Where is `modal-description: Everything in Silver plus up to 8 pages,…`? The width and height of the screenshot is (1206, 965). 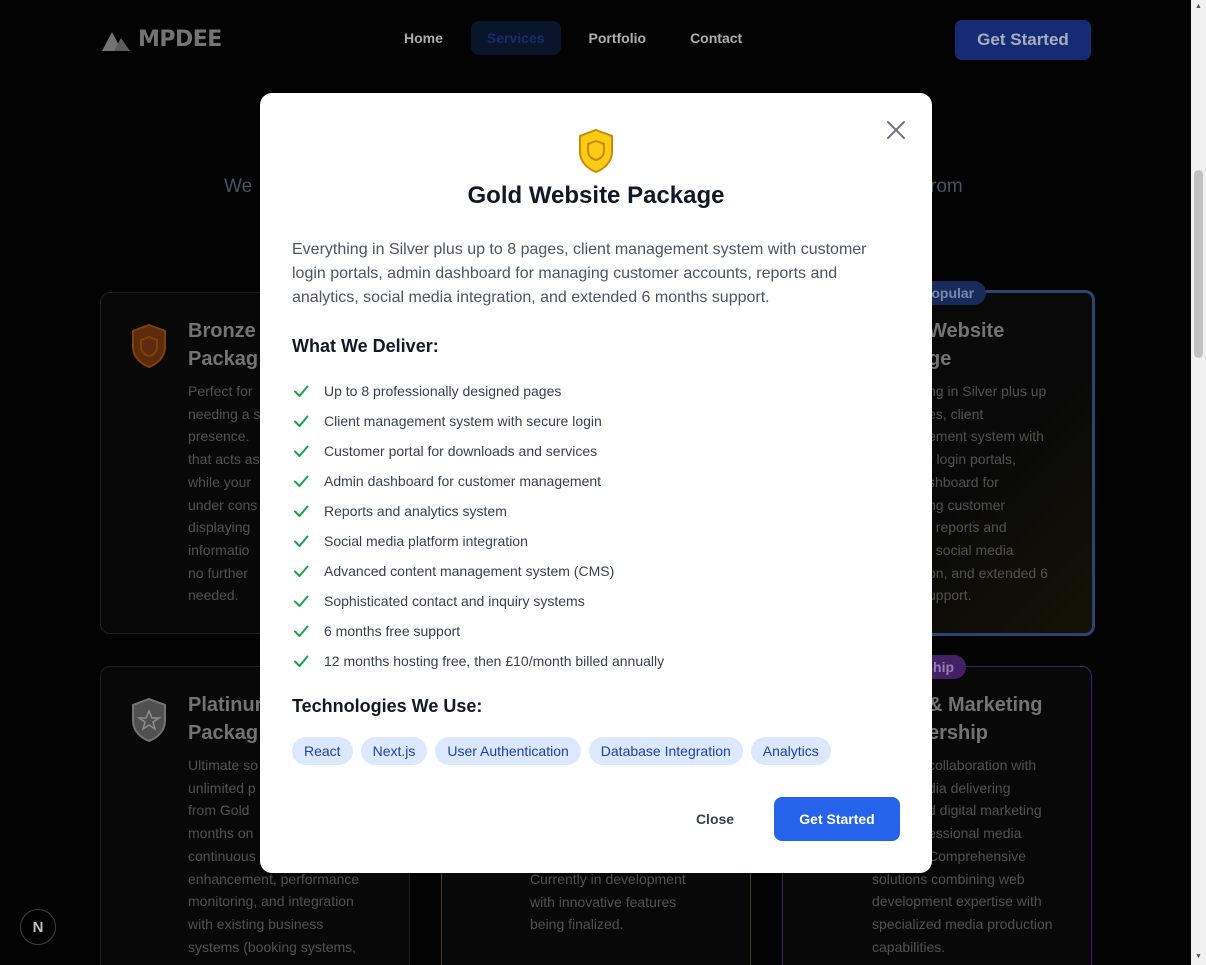
modal-description: Everything in Silver plus up to 8 pages,… is located at coordinates (579, 273).